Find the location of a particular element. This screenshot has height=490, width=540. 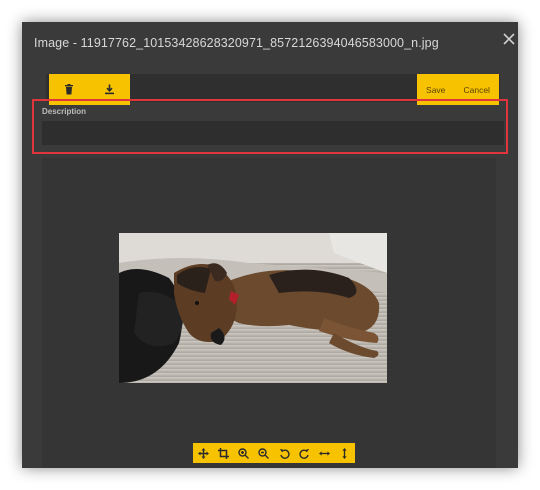

zoom-out-icon is located at coordinates (264, 453).